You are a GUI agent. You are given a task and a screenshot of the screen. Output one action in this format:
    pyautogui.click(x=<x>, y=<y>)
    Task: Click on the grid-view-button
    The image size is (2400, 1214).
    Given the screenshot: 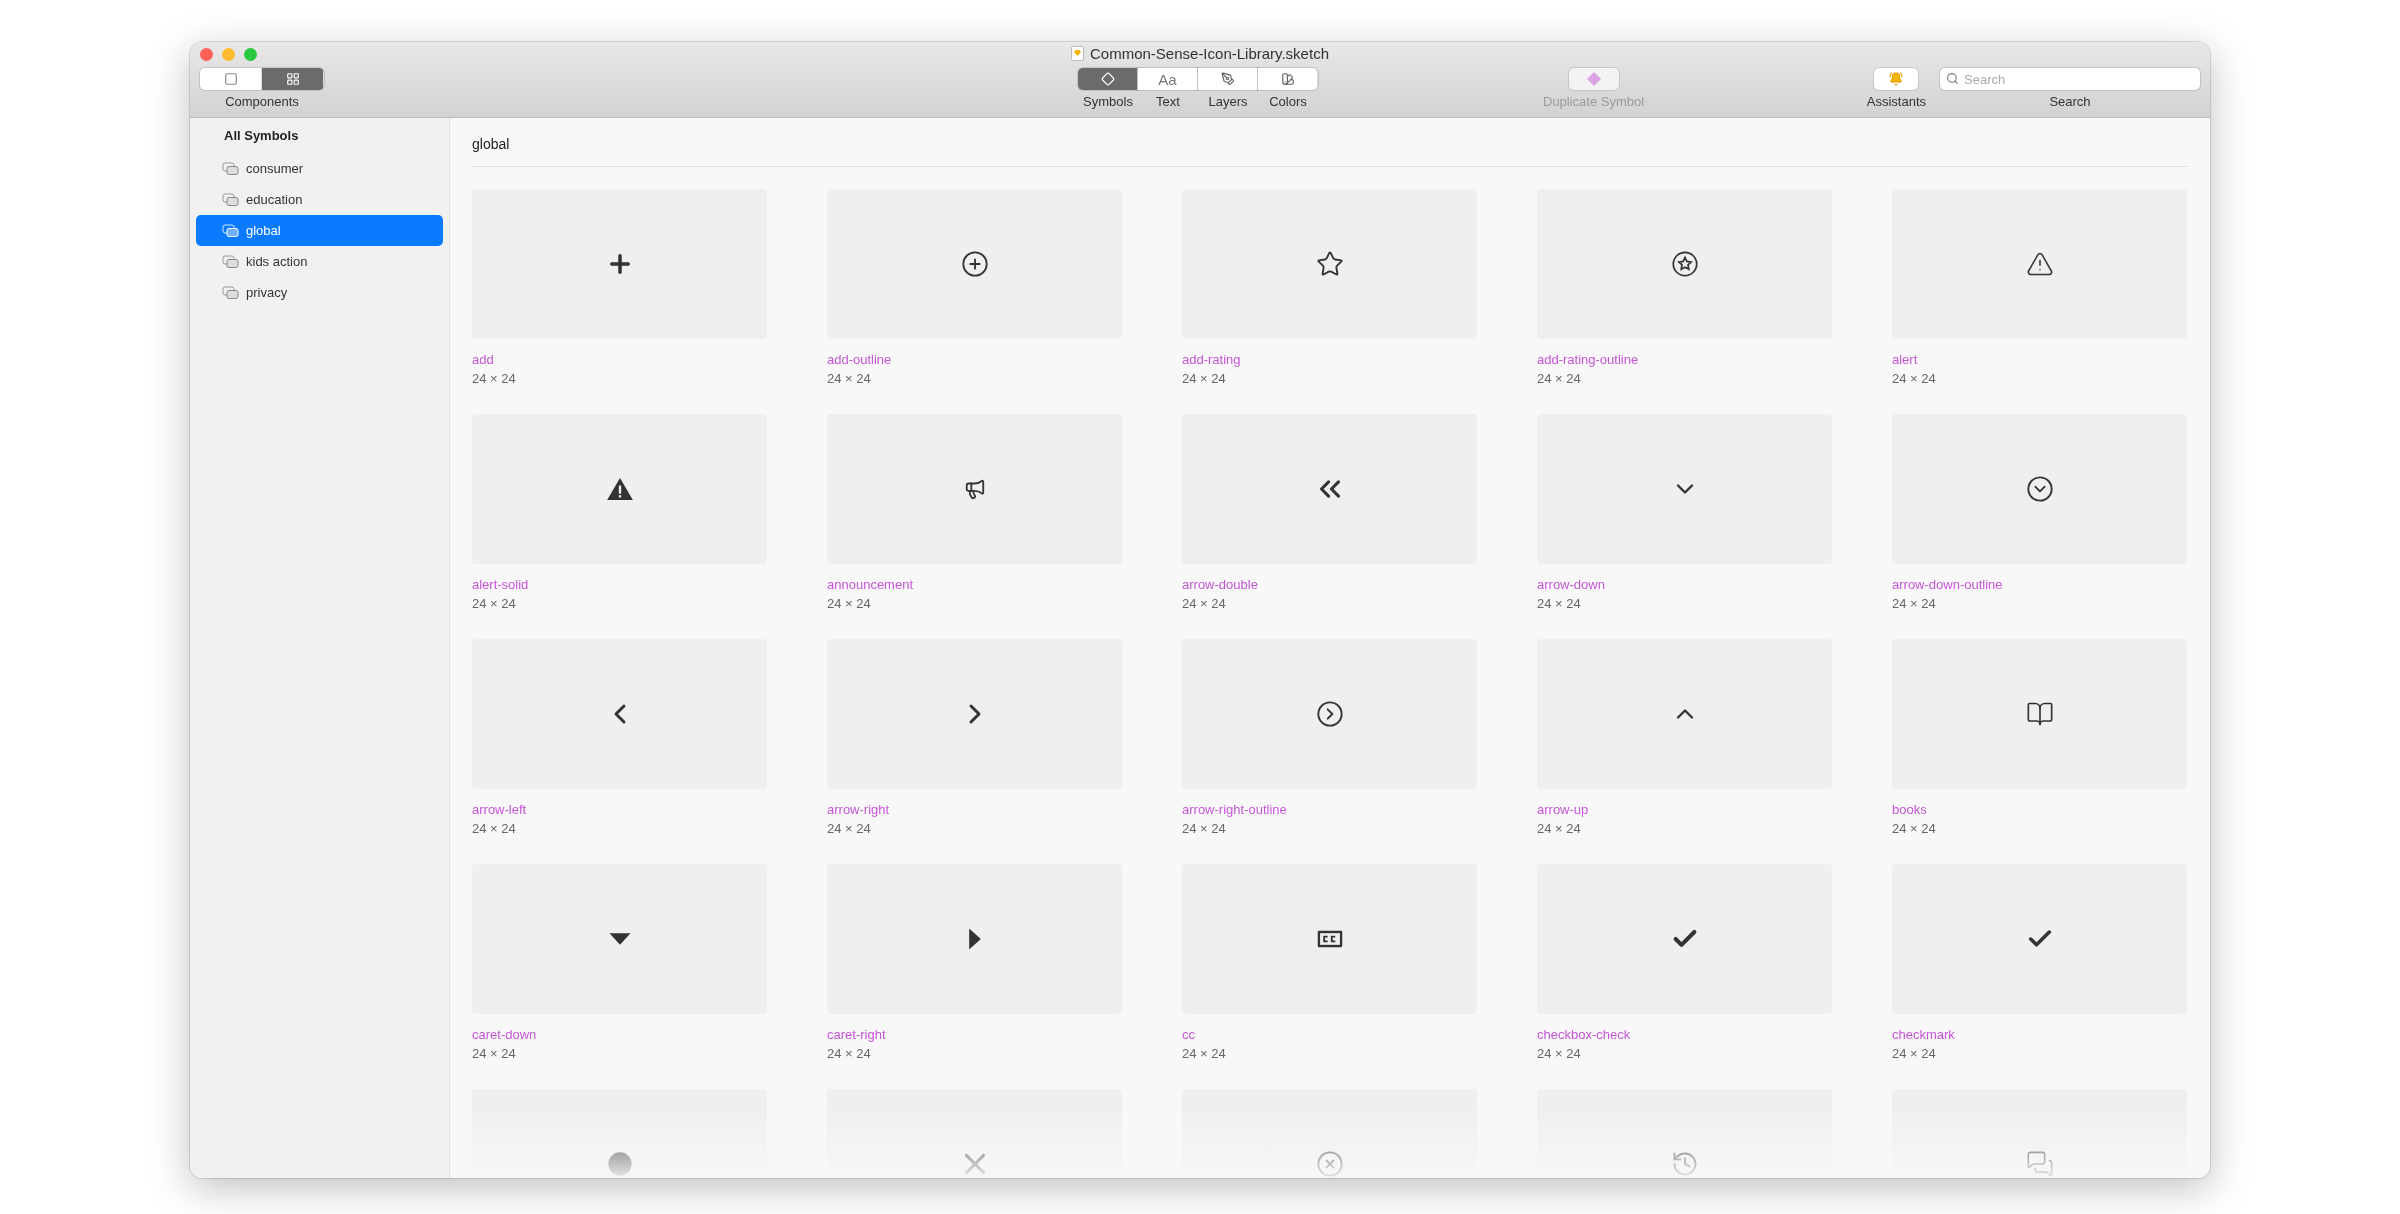 What is the action you would take?
    pyautogui.click(x=293, y=79)
    